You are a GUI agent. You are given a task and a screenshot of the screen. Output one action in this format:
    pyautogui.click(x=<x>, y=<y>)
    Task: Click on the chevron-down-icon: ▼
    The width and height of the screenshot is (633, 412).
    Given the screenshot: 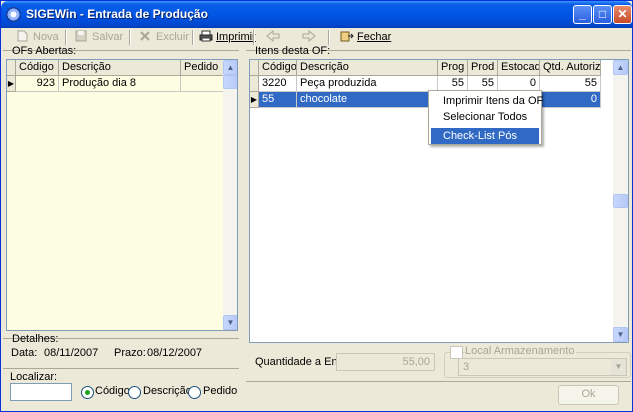 What is the action you would take?
    pyautogui.click(x=618, y=367)
    